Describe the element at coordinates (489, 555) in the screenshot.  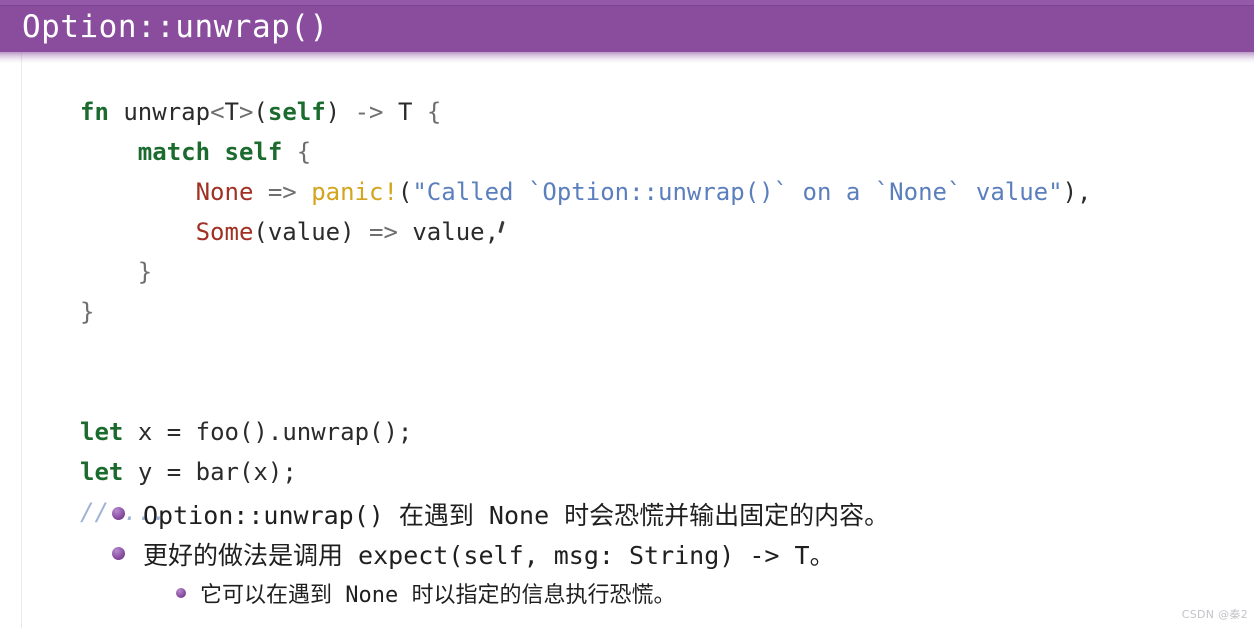
I see `bullet-text: 更好的做法是调用 expect(self, msg: String) -> T。` at that location.